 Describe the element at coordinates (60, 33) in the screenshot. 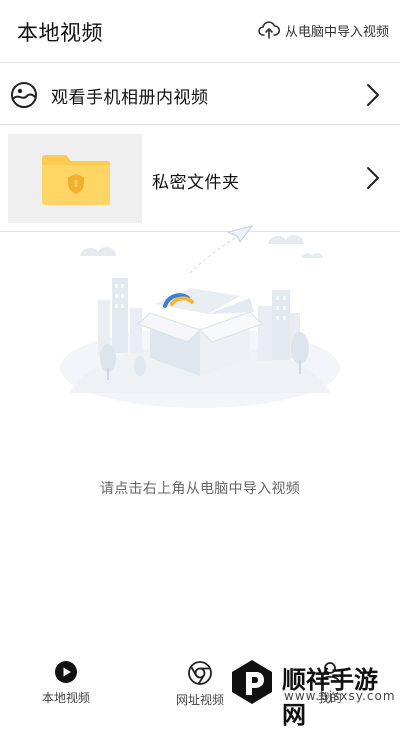

I see `page-title: 本地视频` at that location.